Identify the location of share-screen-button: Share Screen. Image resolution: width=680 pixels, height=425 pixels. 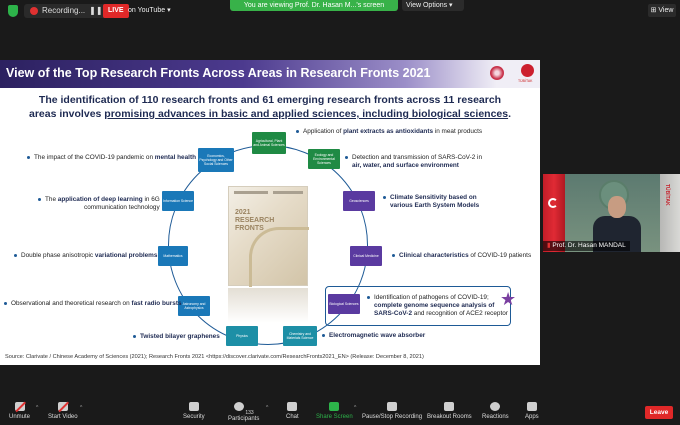
(334, 411).